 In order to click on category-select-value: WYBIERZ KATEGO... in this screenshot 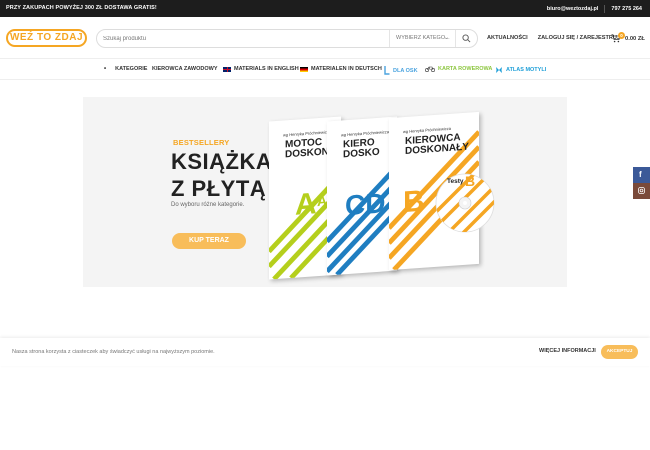, I will do `click(423, 38)`.